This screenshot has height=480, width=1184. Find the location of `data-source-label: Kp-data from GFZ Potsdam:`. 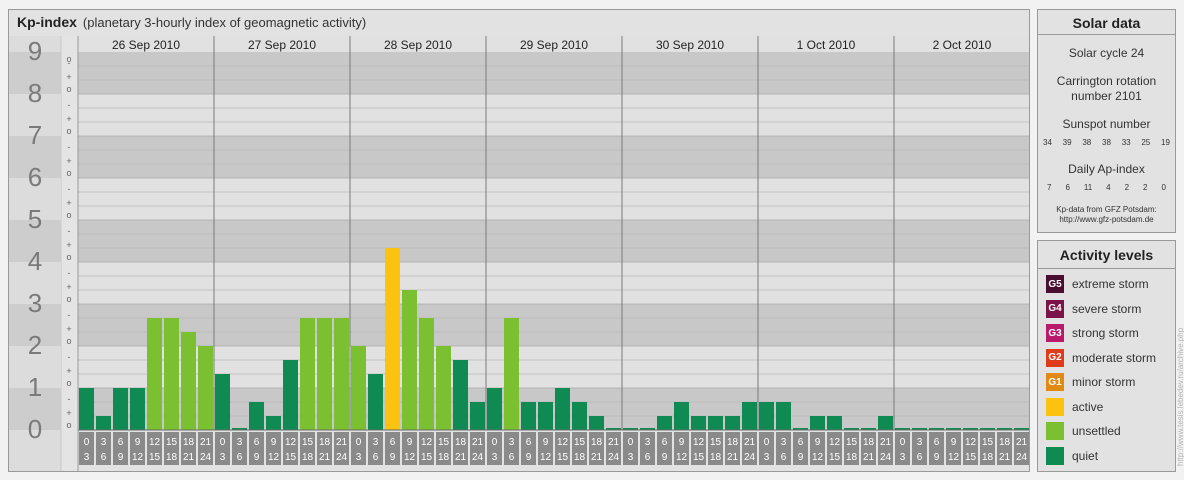

data-source-label: Kp-data from GFZ Potsdam: is located at coordinates (1106, 209).